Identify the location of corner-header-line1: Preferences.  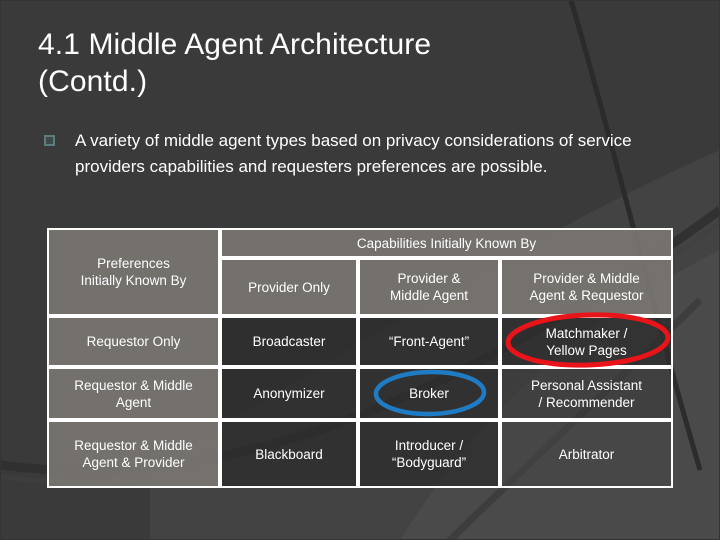
(133, 263).